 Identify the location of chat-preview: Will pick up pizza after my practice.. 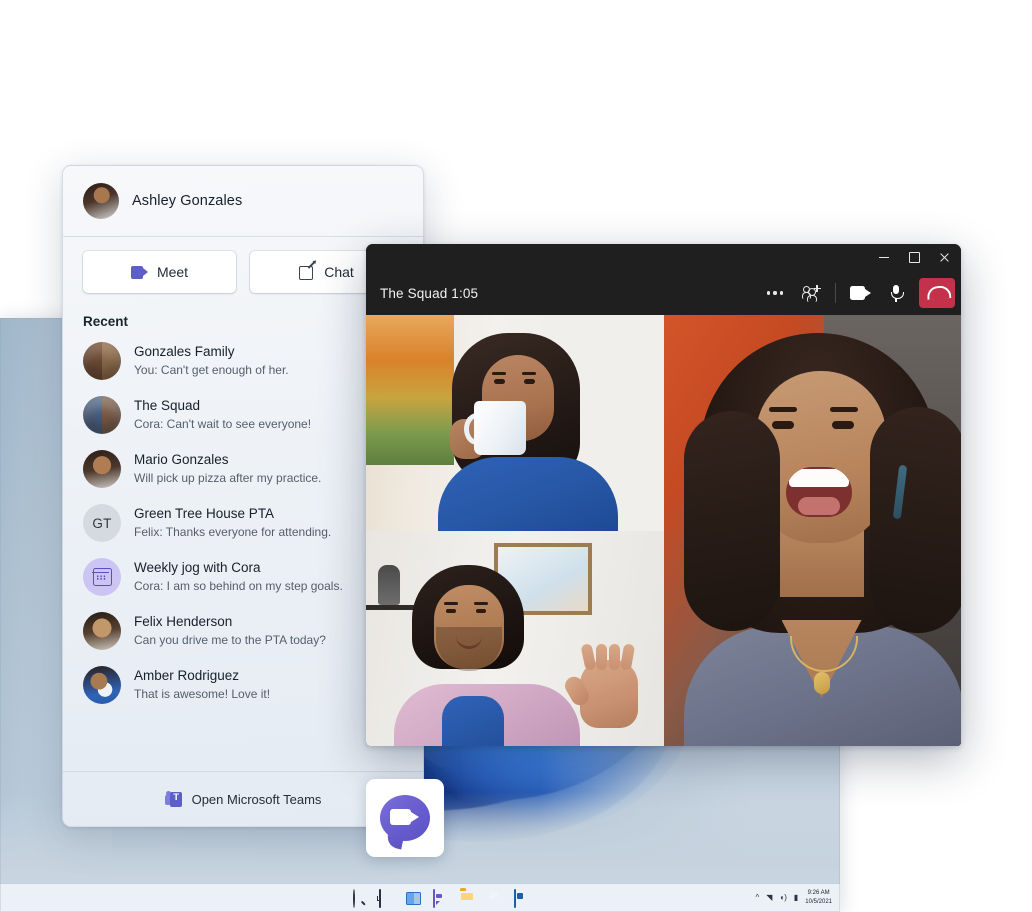
(228, 477).